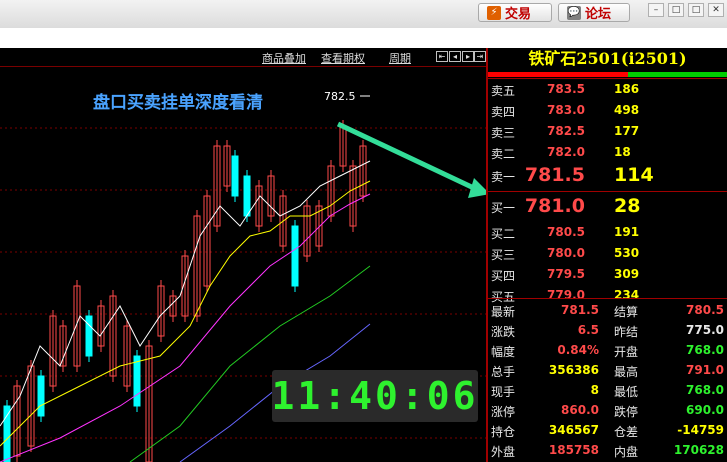 The width and height of the screenshot is (727, 462). I want to click on ask-volume: 18, so click(622, 152).